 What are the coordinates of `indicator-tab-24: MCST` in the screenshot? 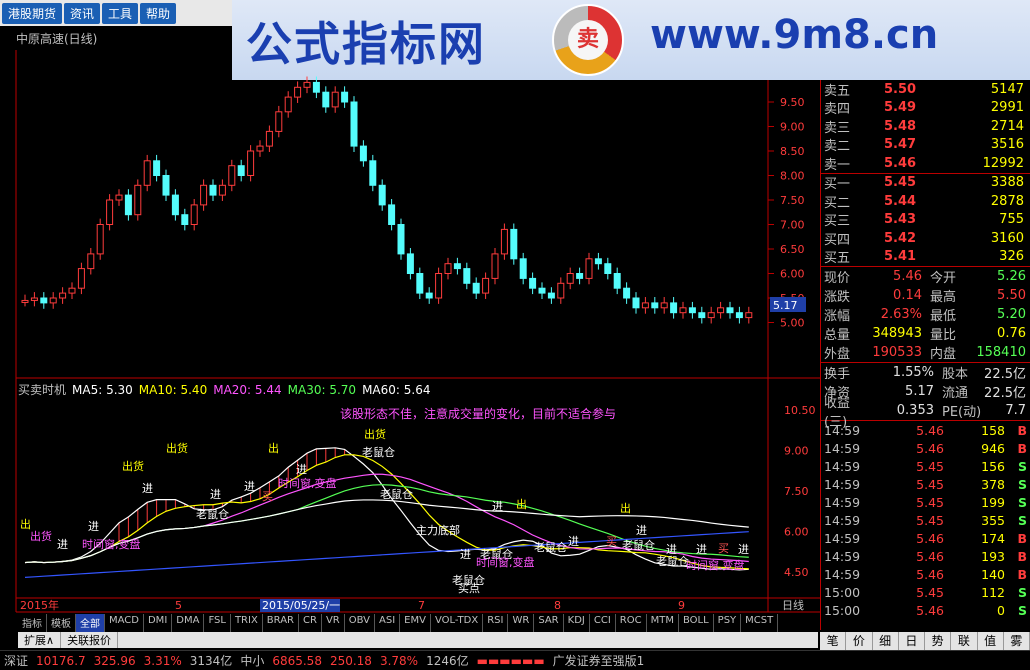 It's located at (760, 623).